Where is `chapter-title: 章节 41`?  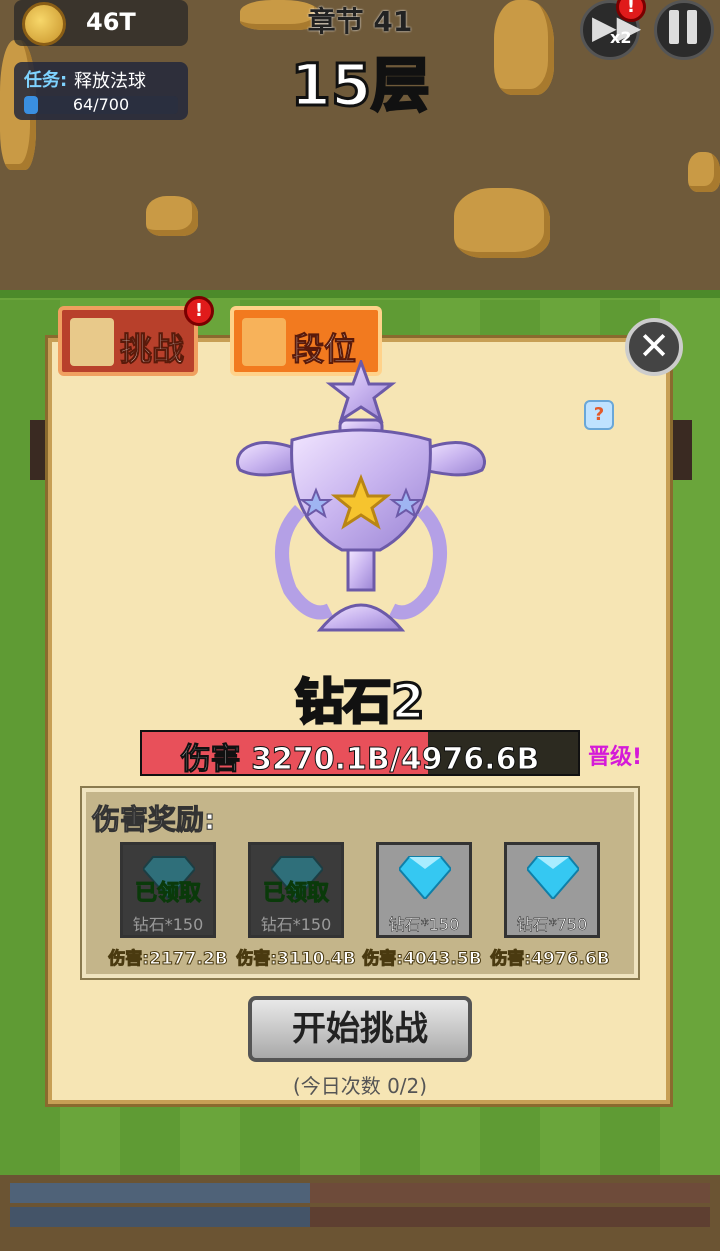 chapter-title: 章节 41 is located at coordinates (360, 21).